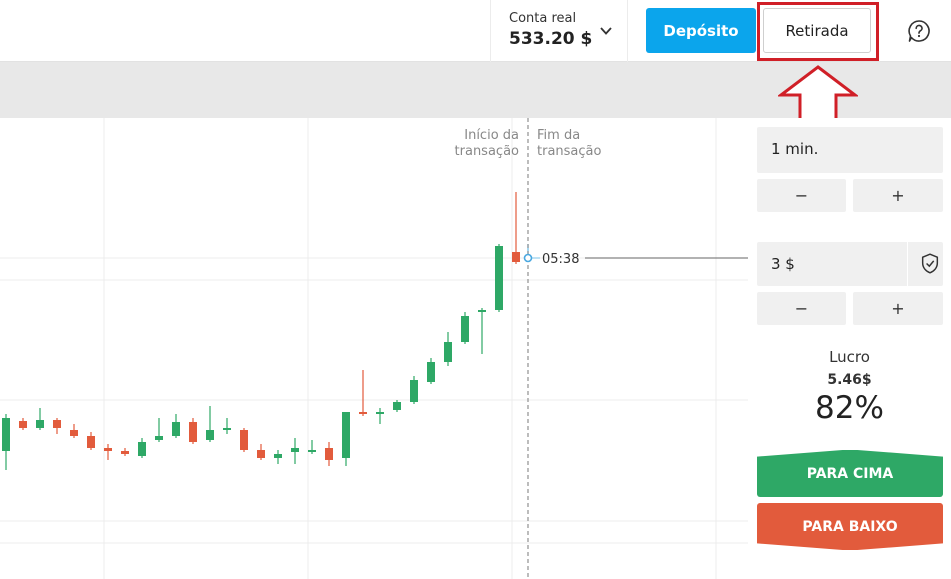 The image size is (951, 579). Describe the element at coordinates (558, 135) in the screenshot. I see `trade-end-label-line1: Fim da` at that location.